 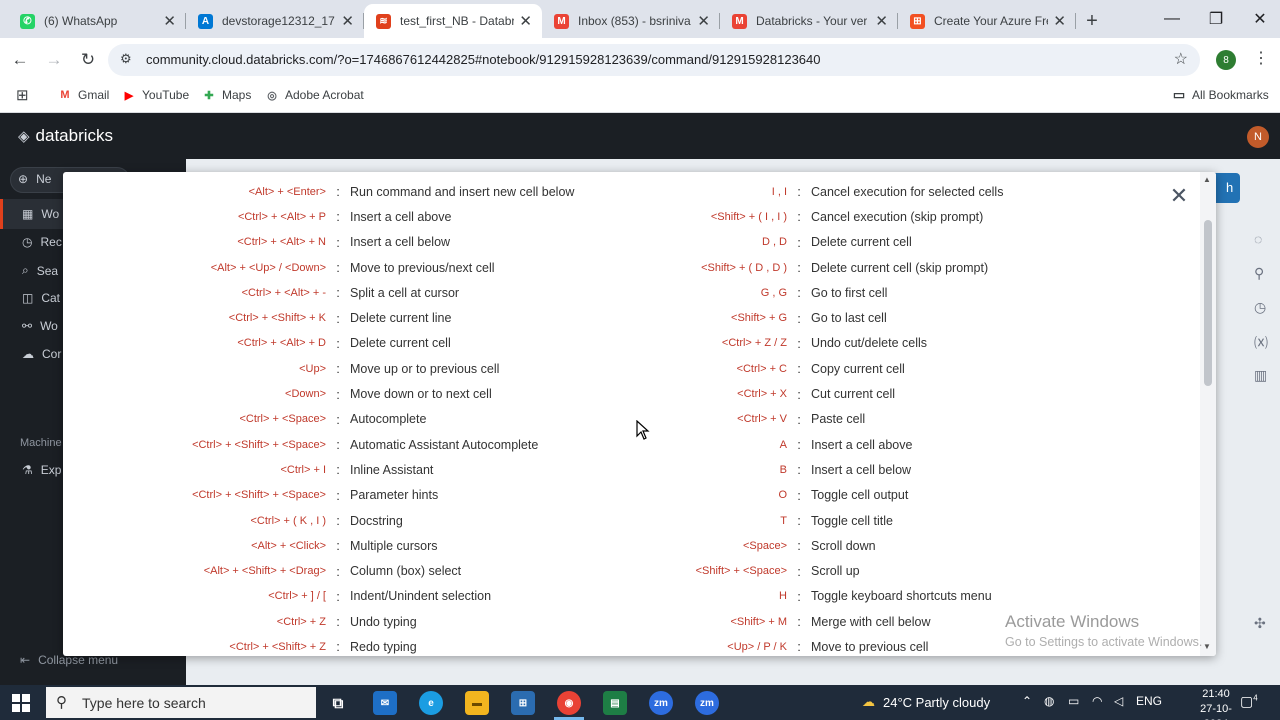 I want to click on activate-windows-title: Activate Windows, so click(x=1072, y=621).